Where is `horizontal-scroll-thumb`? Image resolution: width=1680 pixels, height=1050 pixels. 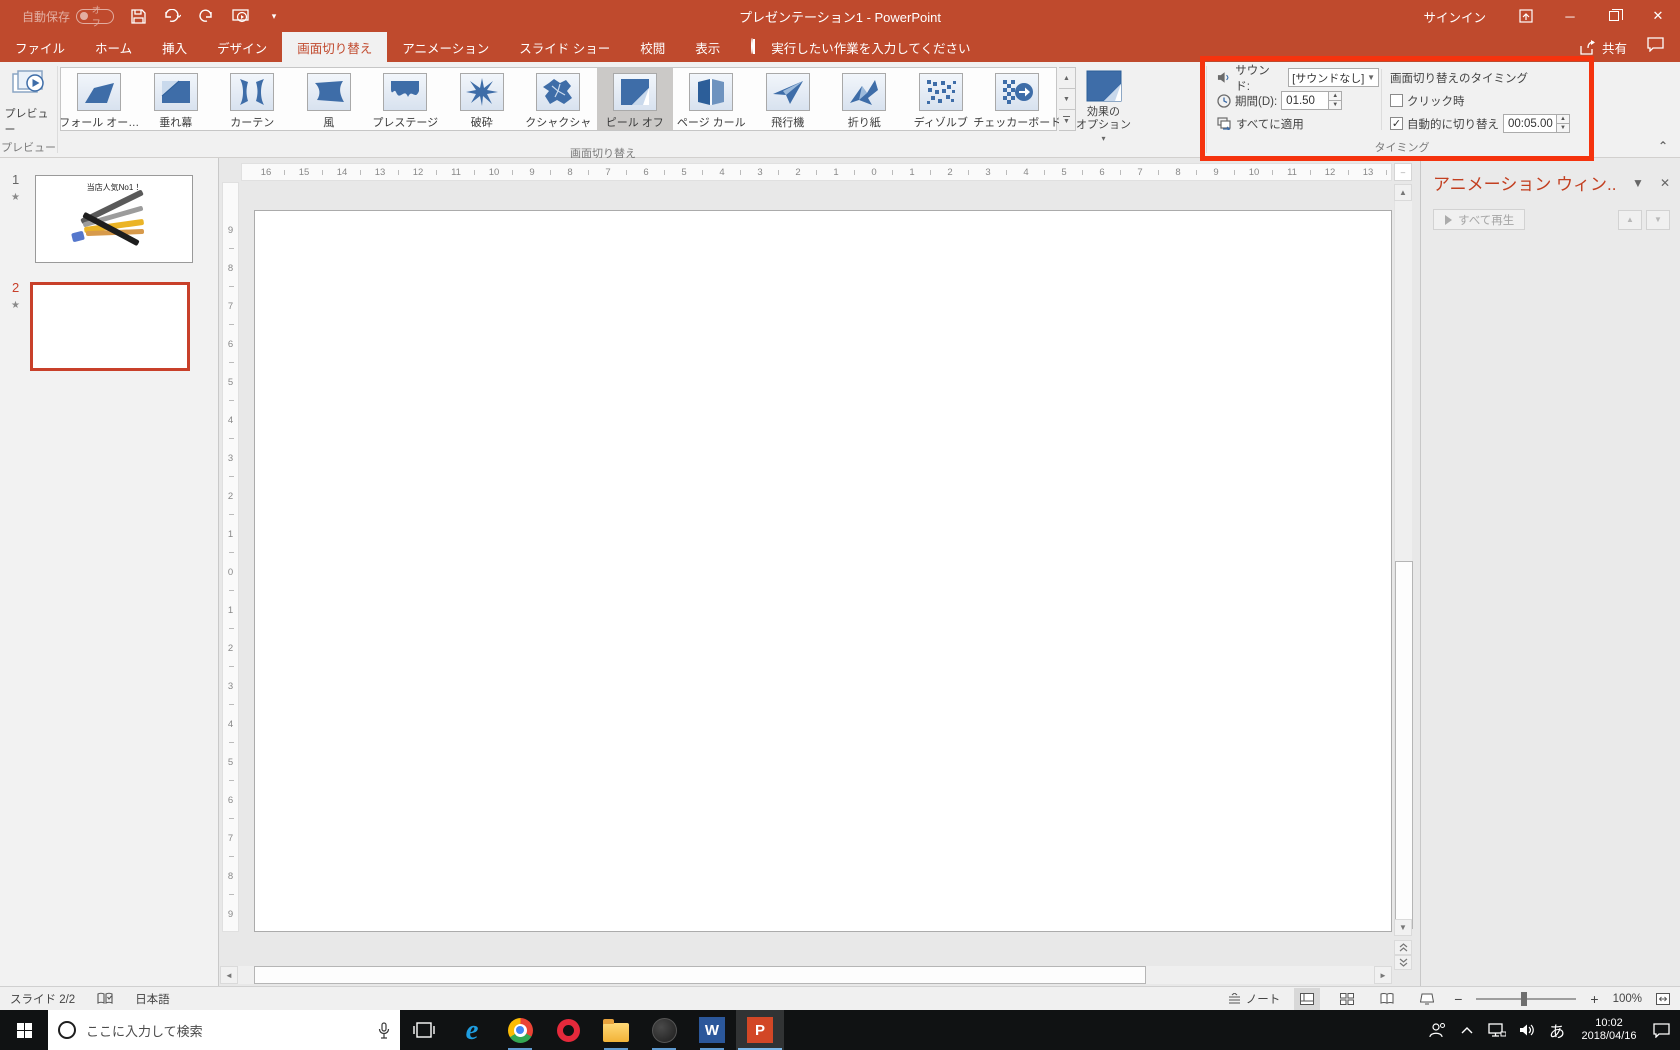 horizontal-scroll-thumb is located at coordinates (700, 975).